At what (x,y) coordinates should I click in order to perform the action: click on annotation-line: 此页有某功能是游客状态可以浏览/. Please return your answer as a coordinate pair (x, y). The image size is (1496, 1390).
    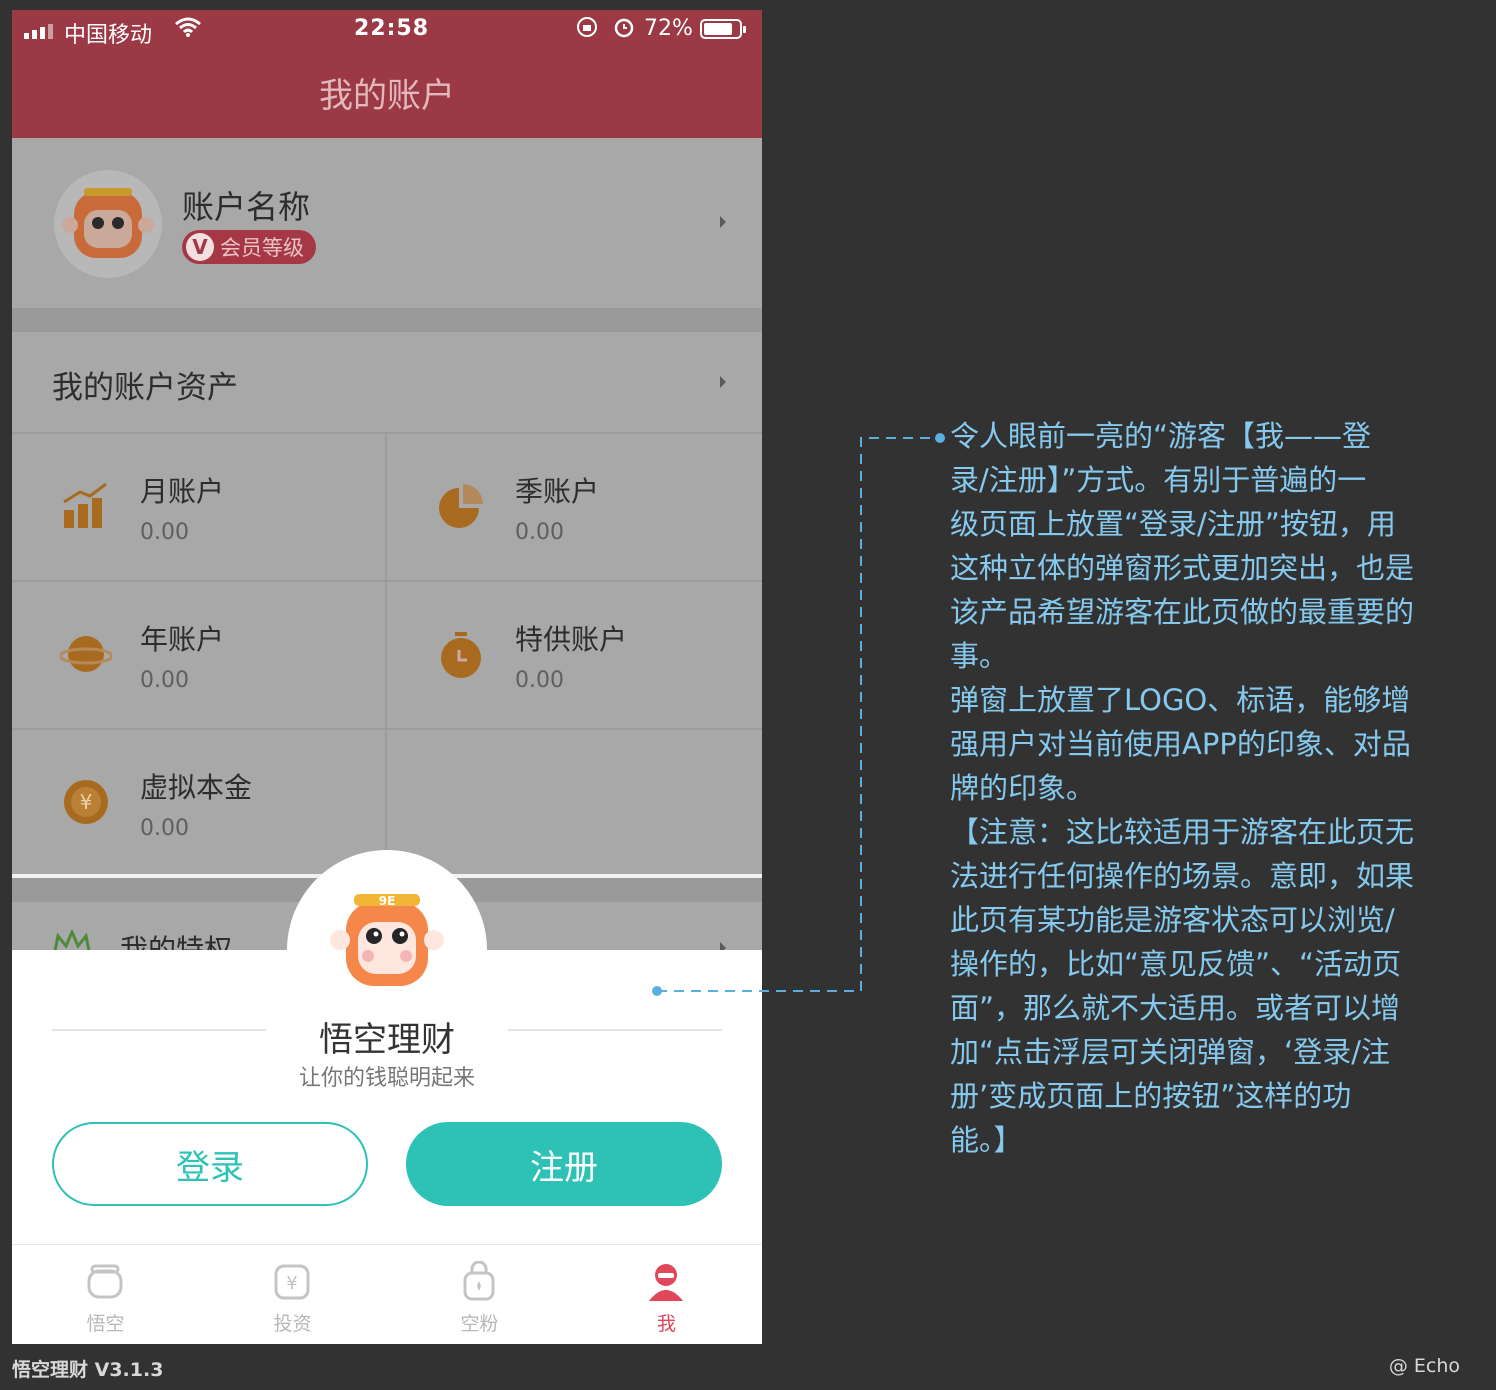
    Looking at the image, I should click on (1172, 920).